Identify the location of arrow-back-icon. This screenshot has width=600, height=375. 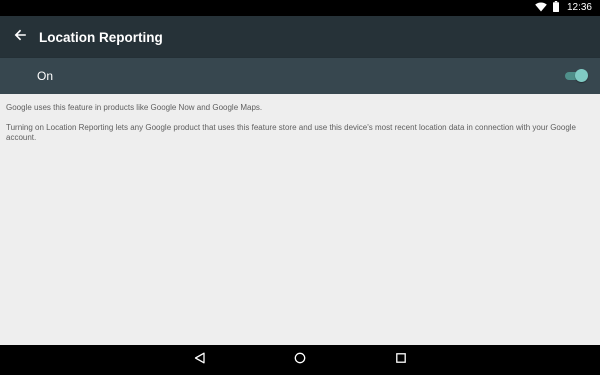
(20, 37).